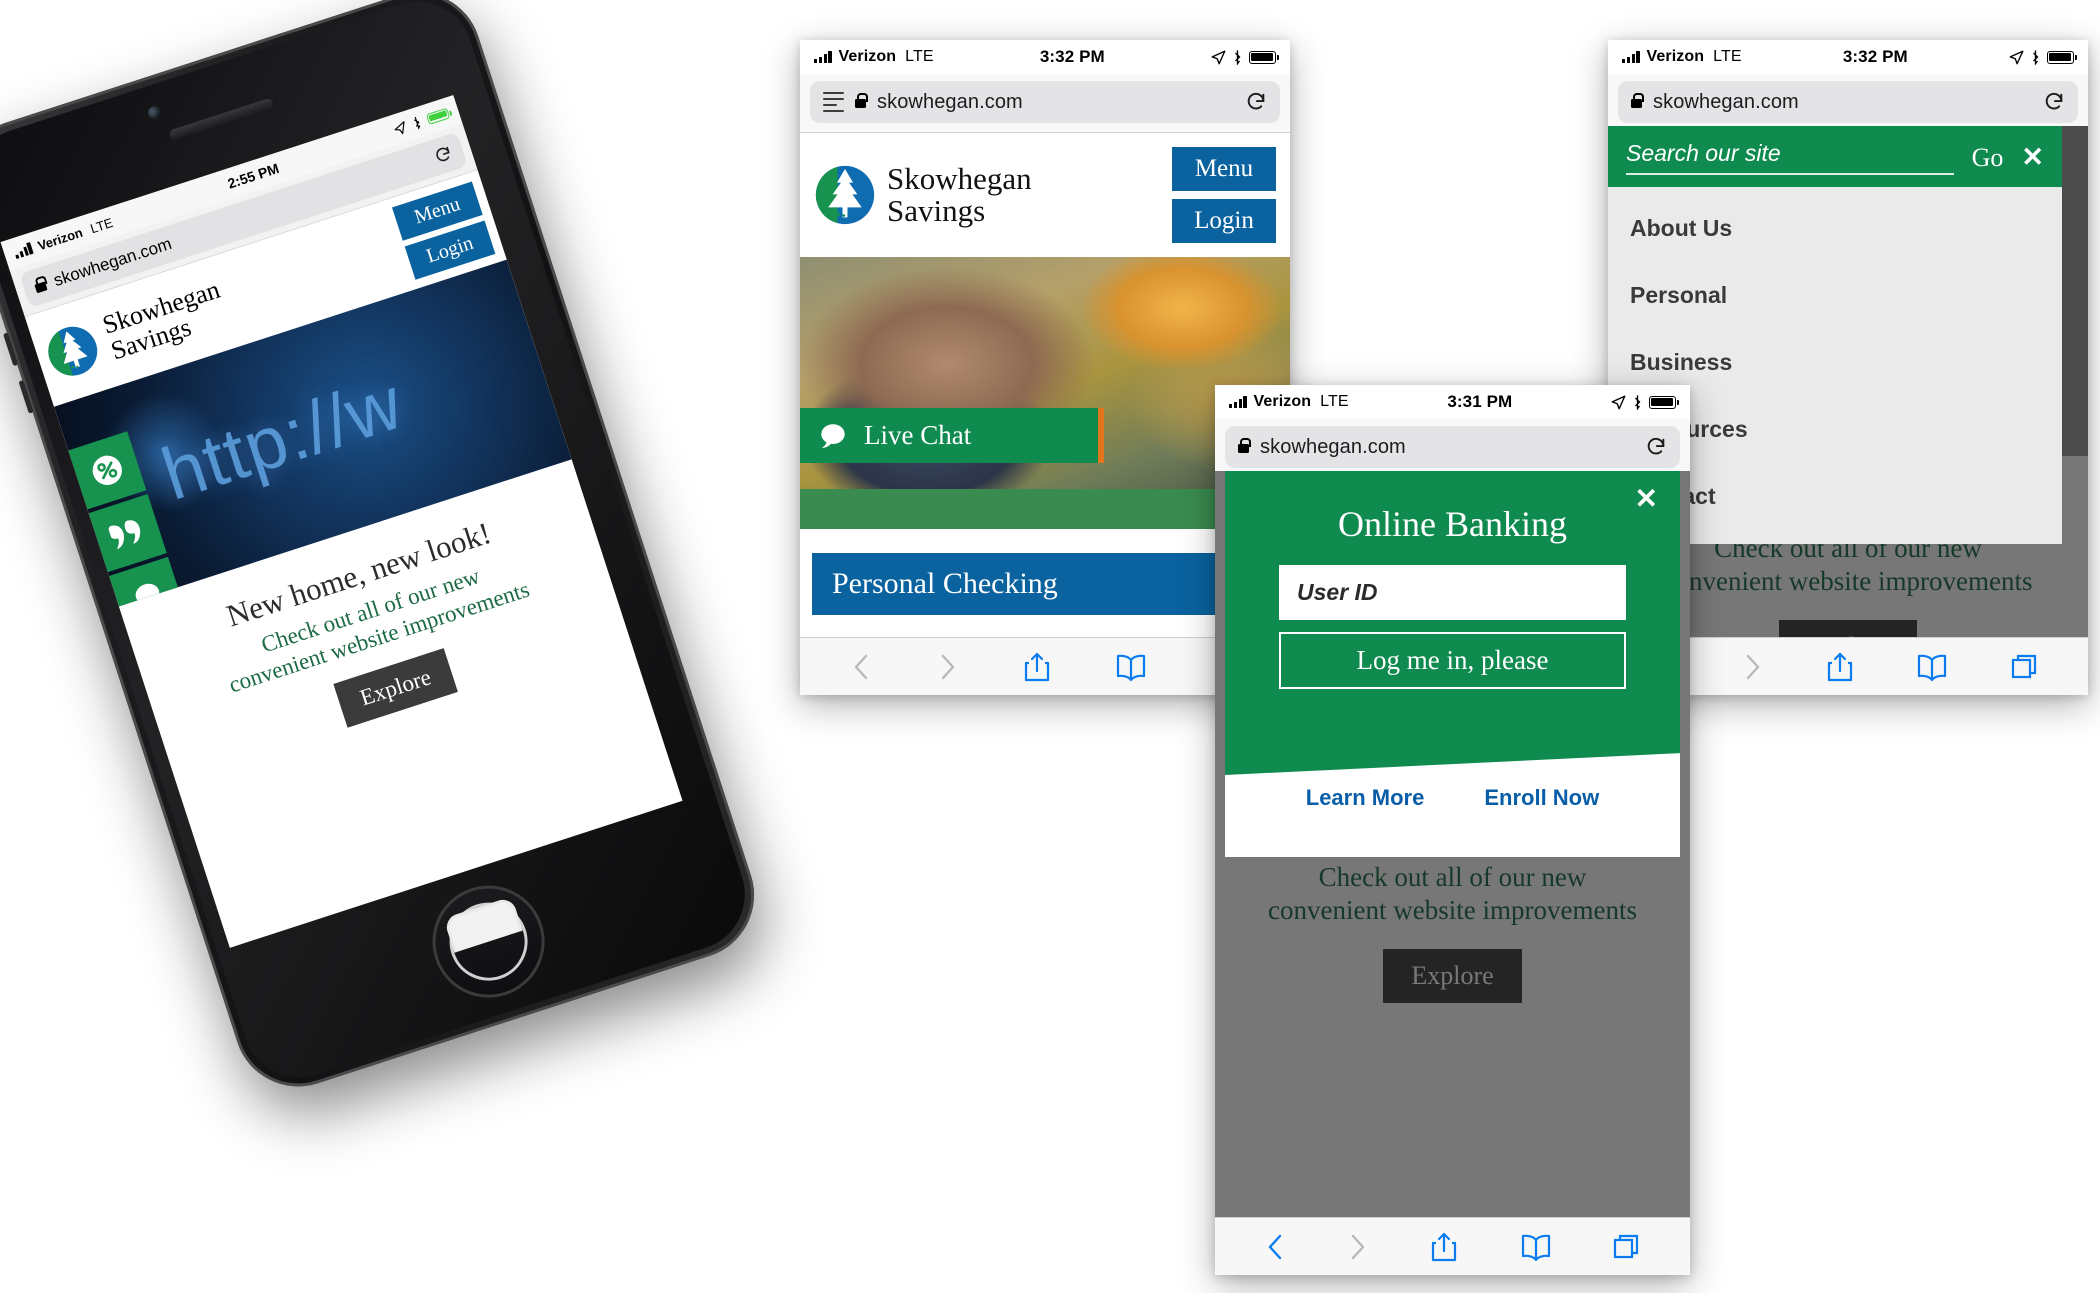 The width and height of the screenshot is (2100, 1293). Describe the element at coordinates (918, 435) in the screenshot. I see `live-chat-label: Live Chat` at that location.